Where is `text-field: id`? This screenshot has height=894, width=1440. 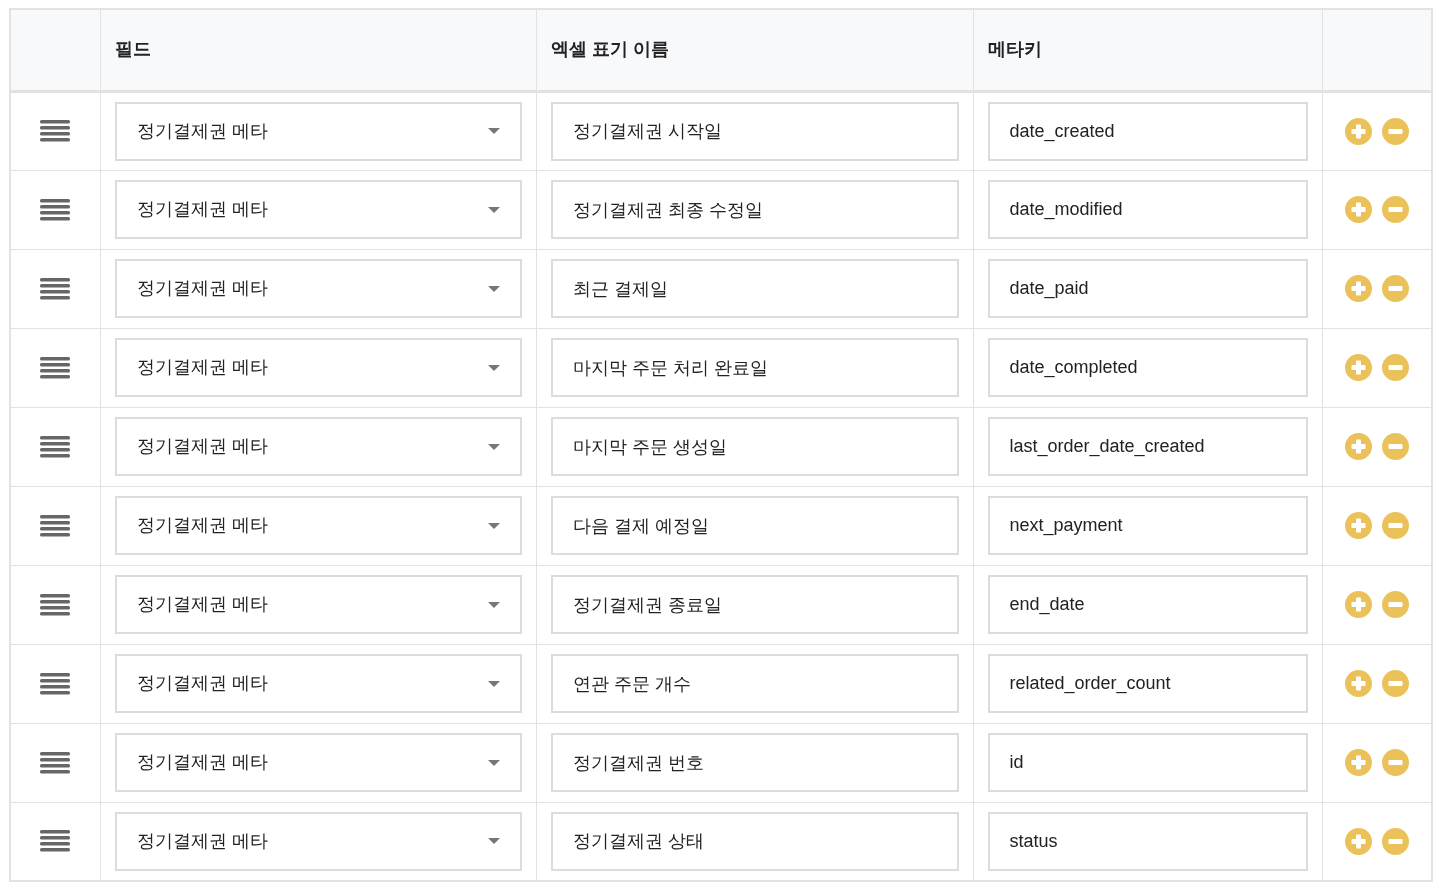 text-field: id is located at coordinates (1147, 762).